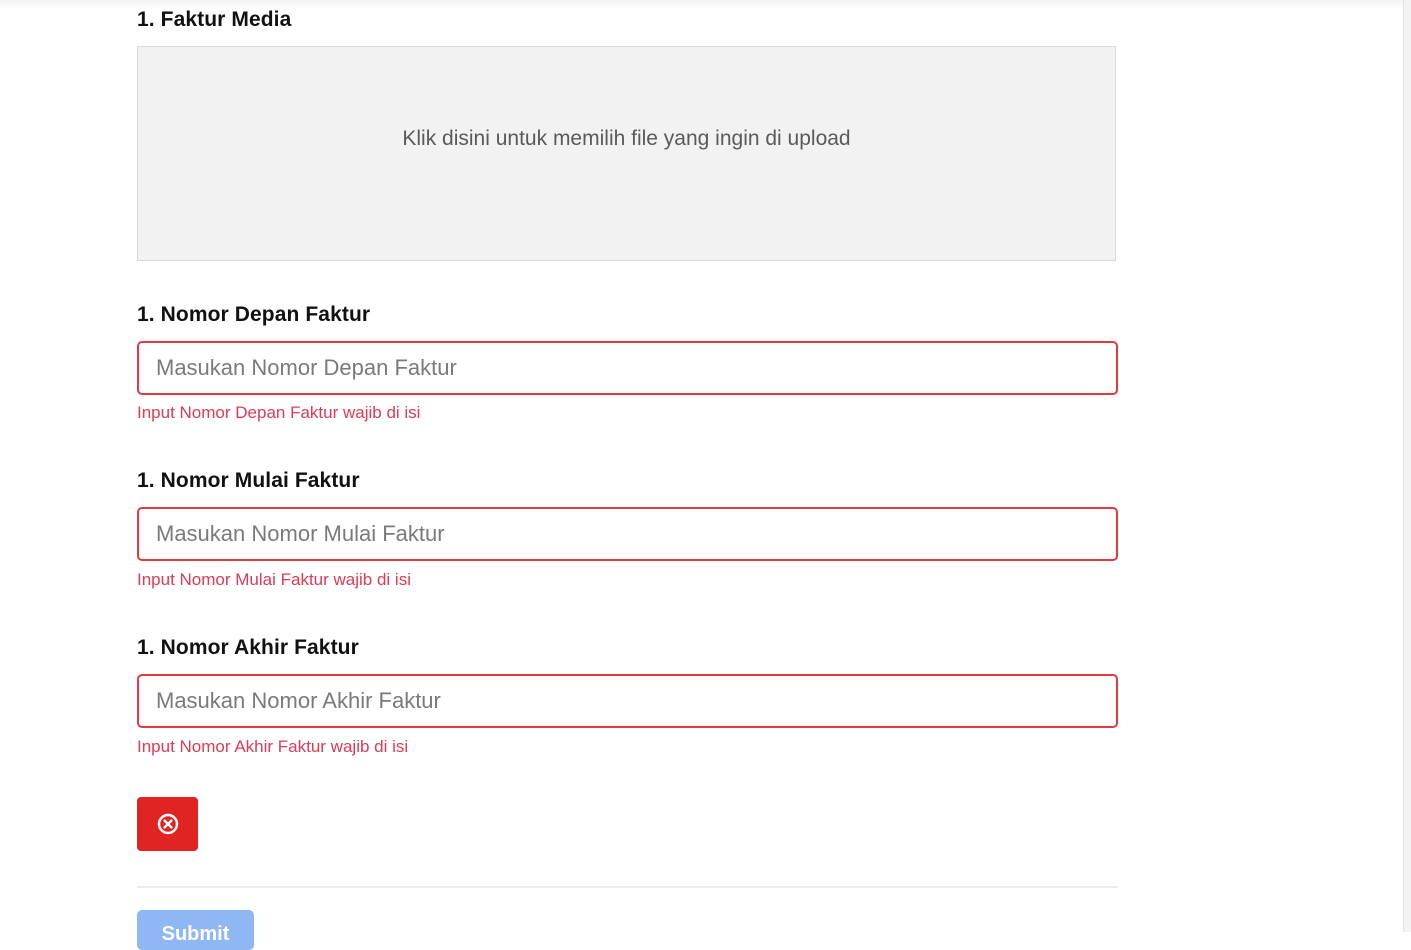  What do you see at coordinates (627, 701) in the screenshot?
I see `nomor-akhir-faktur-input` at bounding box center [627, 701].